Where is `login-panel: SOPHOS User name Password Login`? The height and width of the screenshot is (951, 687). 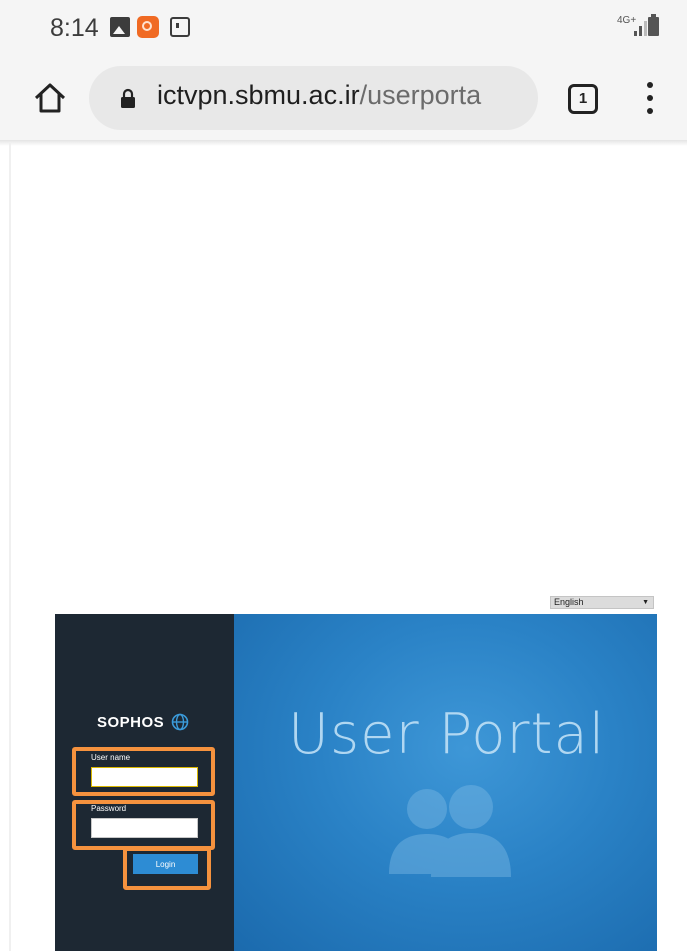 login-panel: SOPHOS User name Password Login is located at coordinates (144, 782).